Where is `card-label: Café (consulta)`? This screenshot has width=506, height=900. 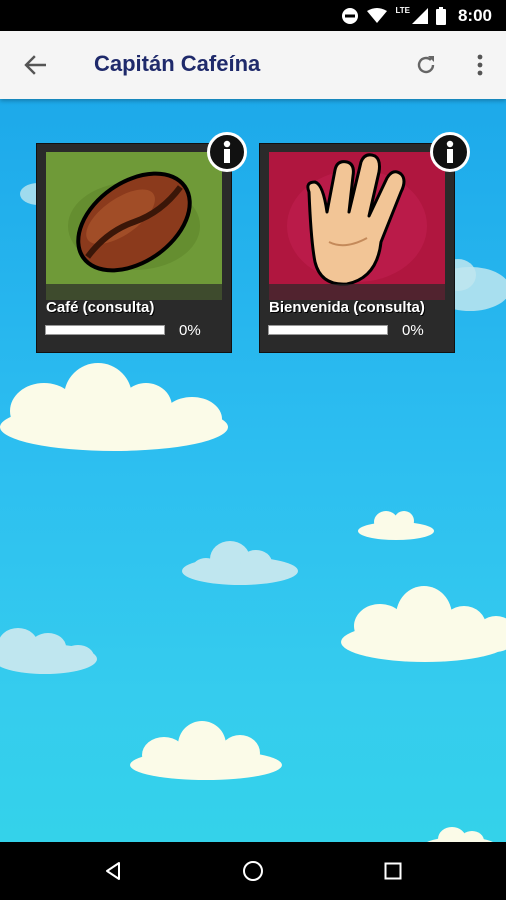 card-label: Café (consulta) is located at coordinates (100, 307).